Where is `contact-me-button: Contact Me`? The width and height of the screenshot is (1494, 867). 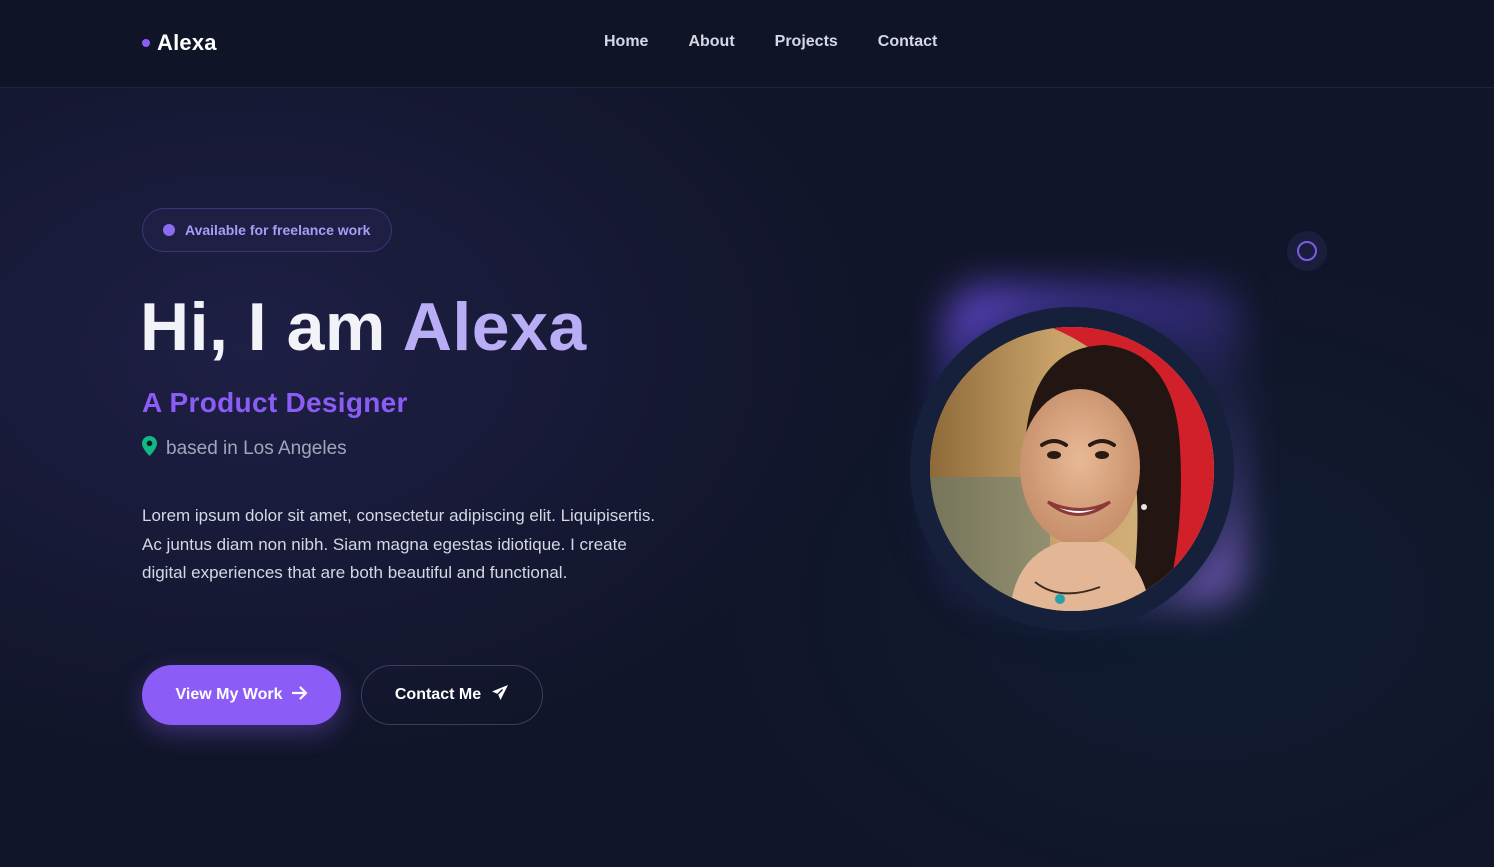 contact-me-button: Contact Me is located at coordinates (452, 695).